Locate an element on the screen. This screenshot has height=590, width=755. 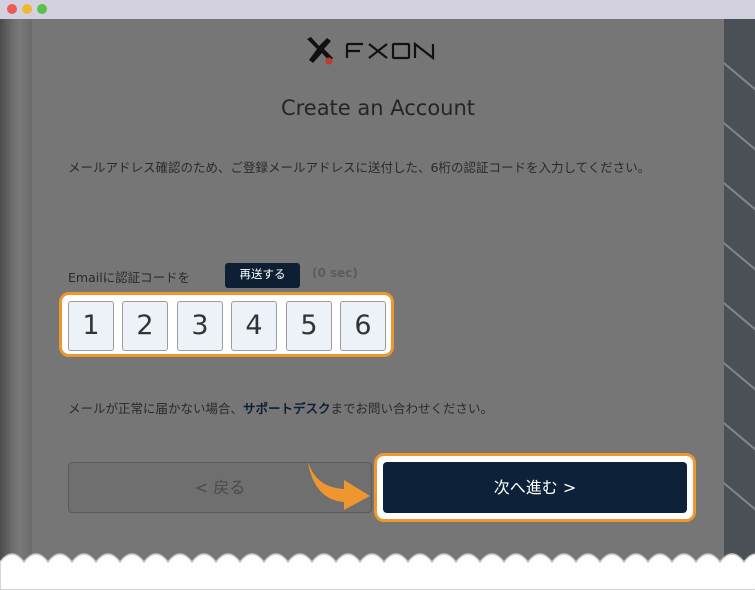
support-message: メールが正常に届かない場合、サポートデスクまでお問い合わせください。 is located at coordinates (280, 407).